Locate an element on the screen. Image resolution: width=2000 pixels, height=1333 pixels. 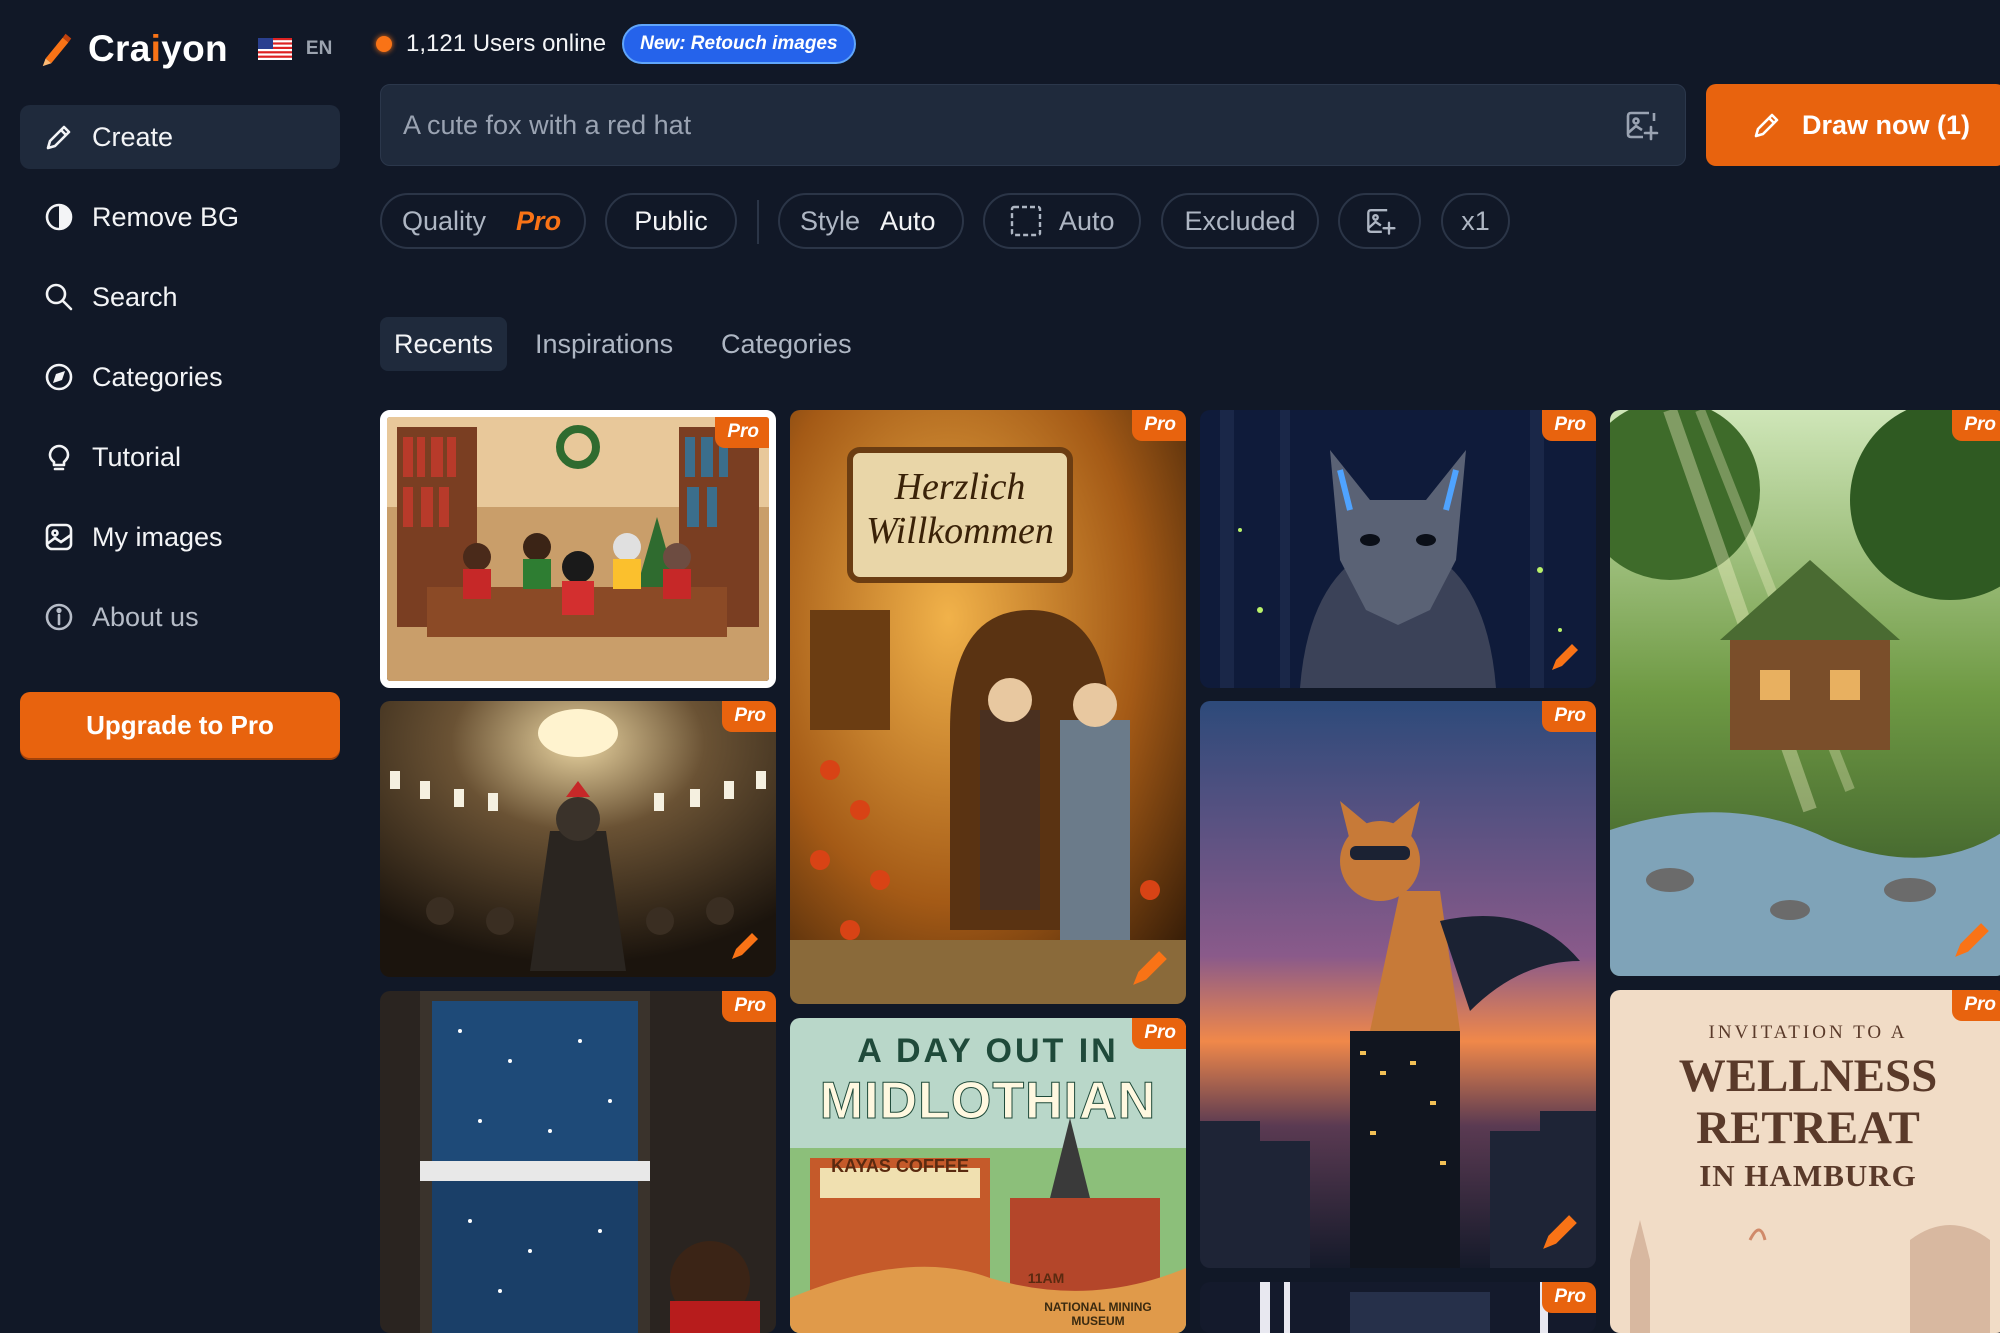
quality-value: Pro is located at coordinates (539, 220).